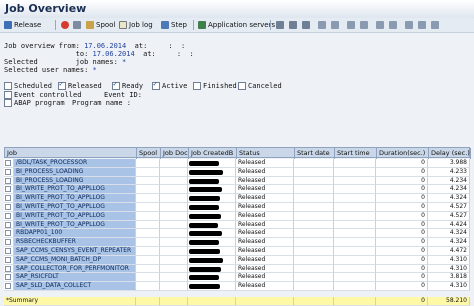 The image size is (474, 306). Describe the element at coordinates (393, 25) in the screenshot. I see `export-icon` at that location.